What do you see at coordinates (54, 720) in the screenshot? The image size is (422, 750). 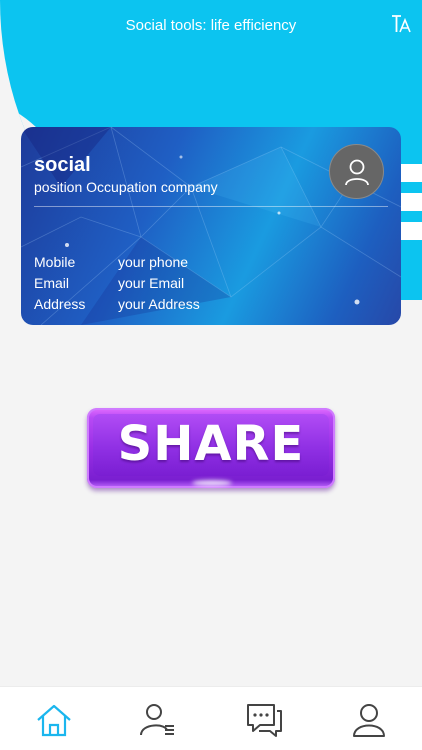 I see `home-icon` at bounding box center [54, 720].